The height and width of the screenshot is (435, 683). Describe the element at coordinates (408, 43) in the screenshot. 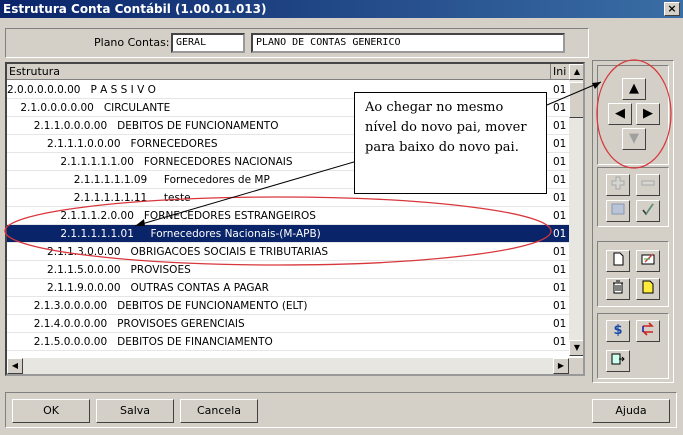

I see `plano-description-field: PLANO DE CONTAS GENERICO` at that location.